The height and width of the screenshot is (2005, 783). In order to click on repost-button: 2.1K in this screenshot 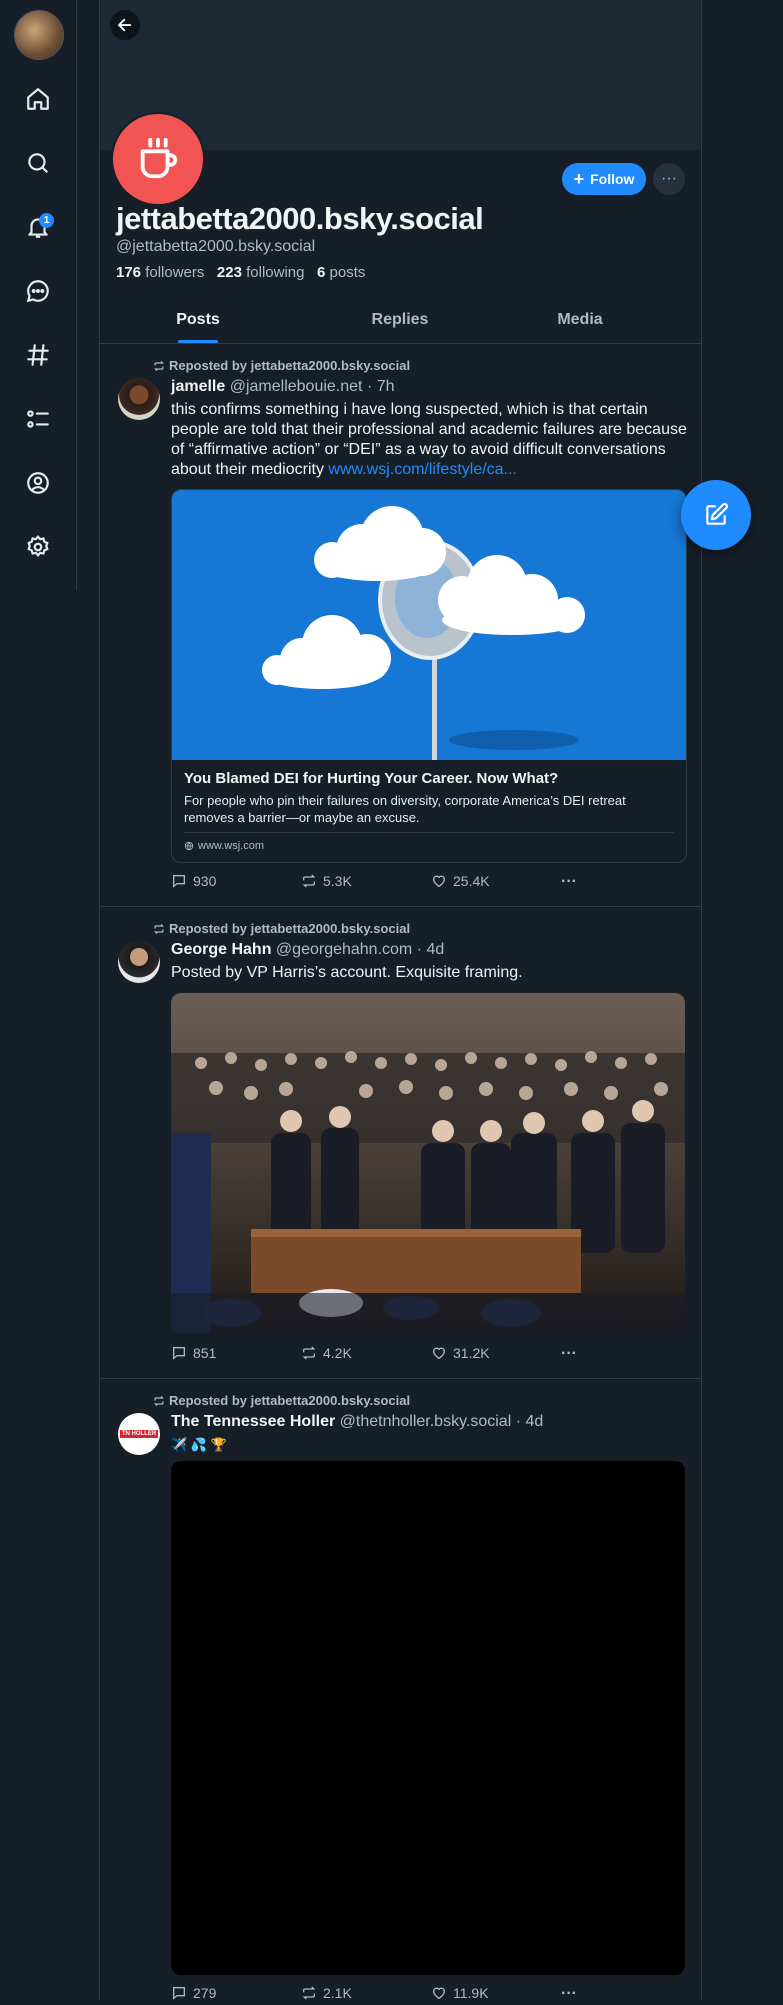, I will do `click(326, 1993)`.